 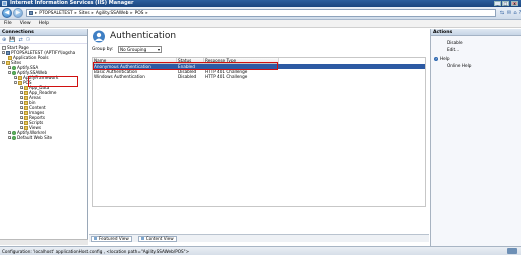 I want to click on forward-button: ▶, so click(x=18, y=13).